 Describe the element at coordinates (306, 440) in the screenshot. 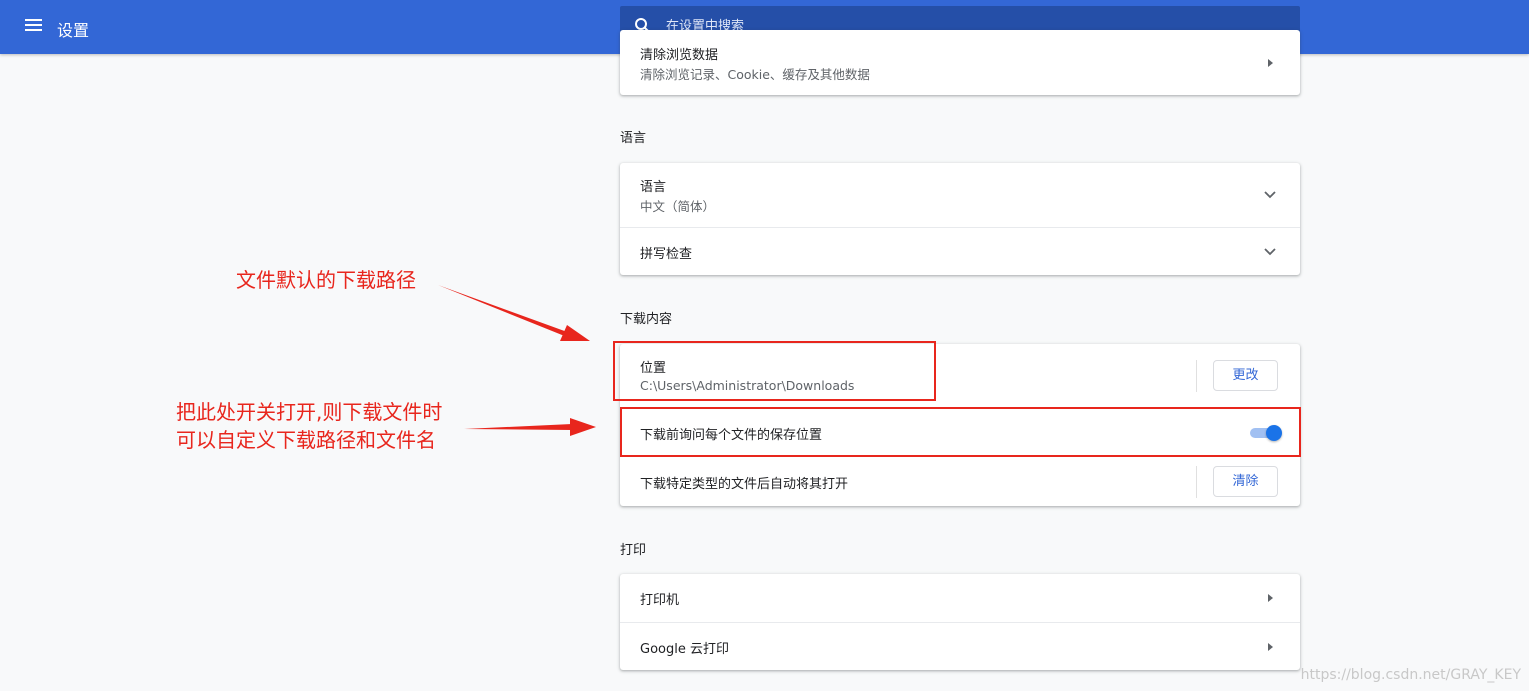

I see `annotation-toggle-line2: 可以自定义下载路径和文件名` at that location.